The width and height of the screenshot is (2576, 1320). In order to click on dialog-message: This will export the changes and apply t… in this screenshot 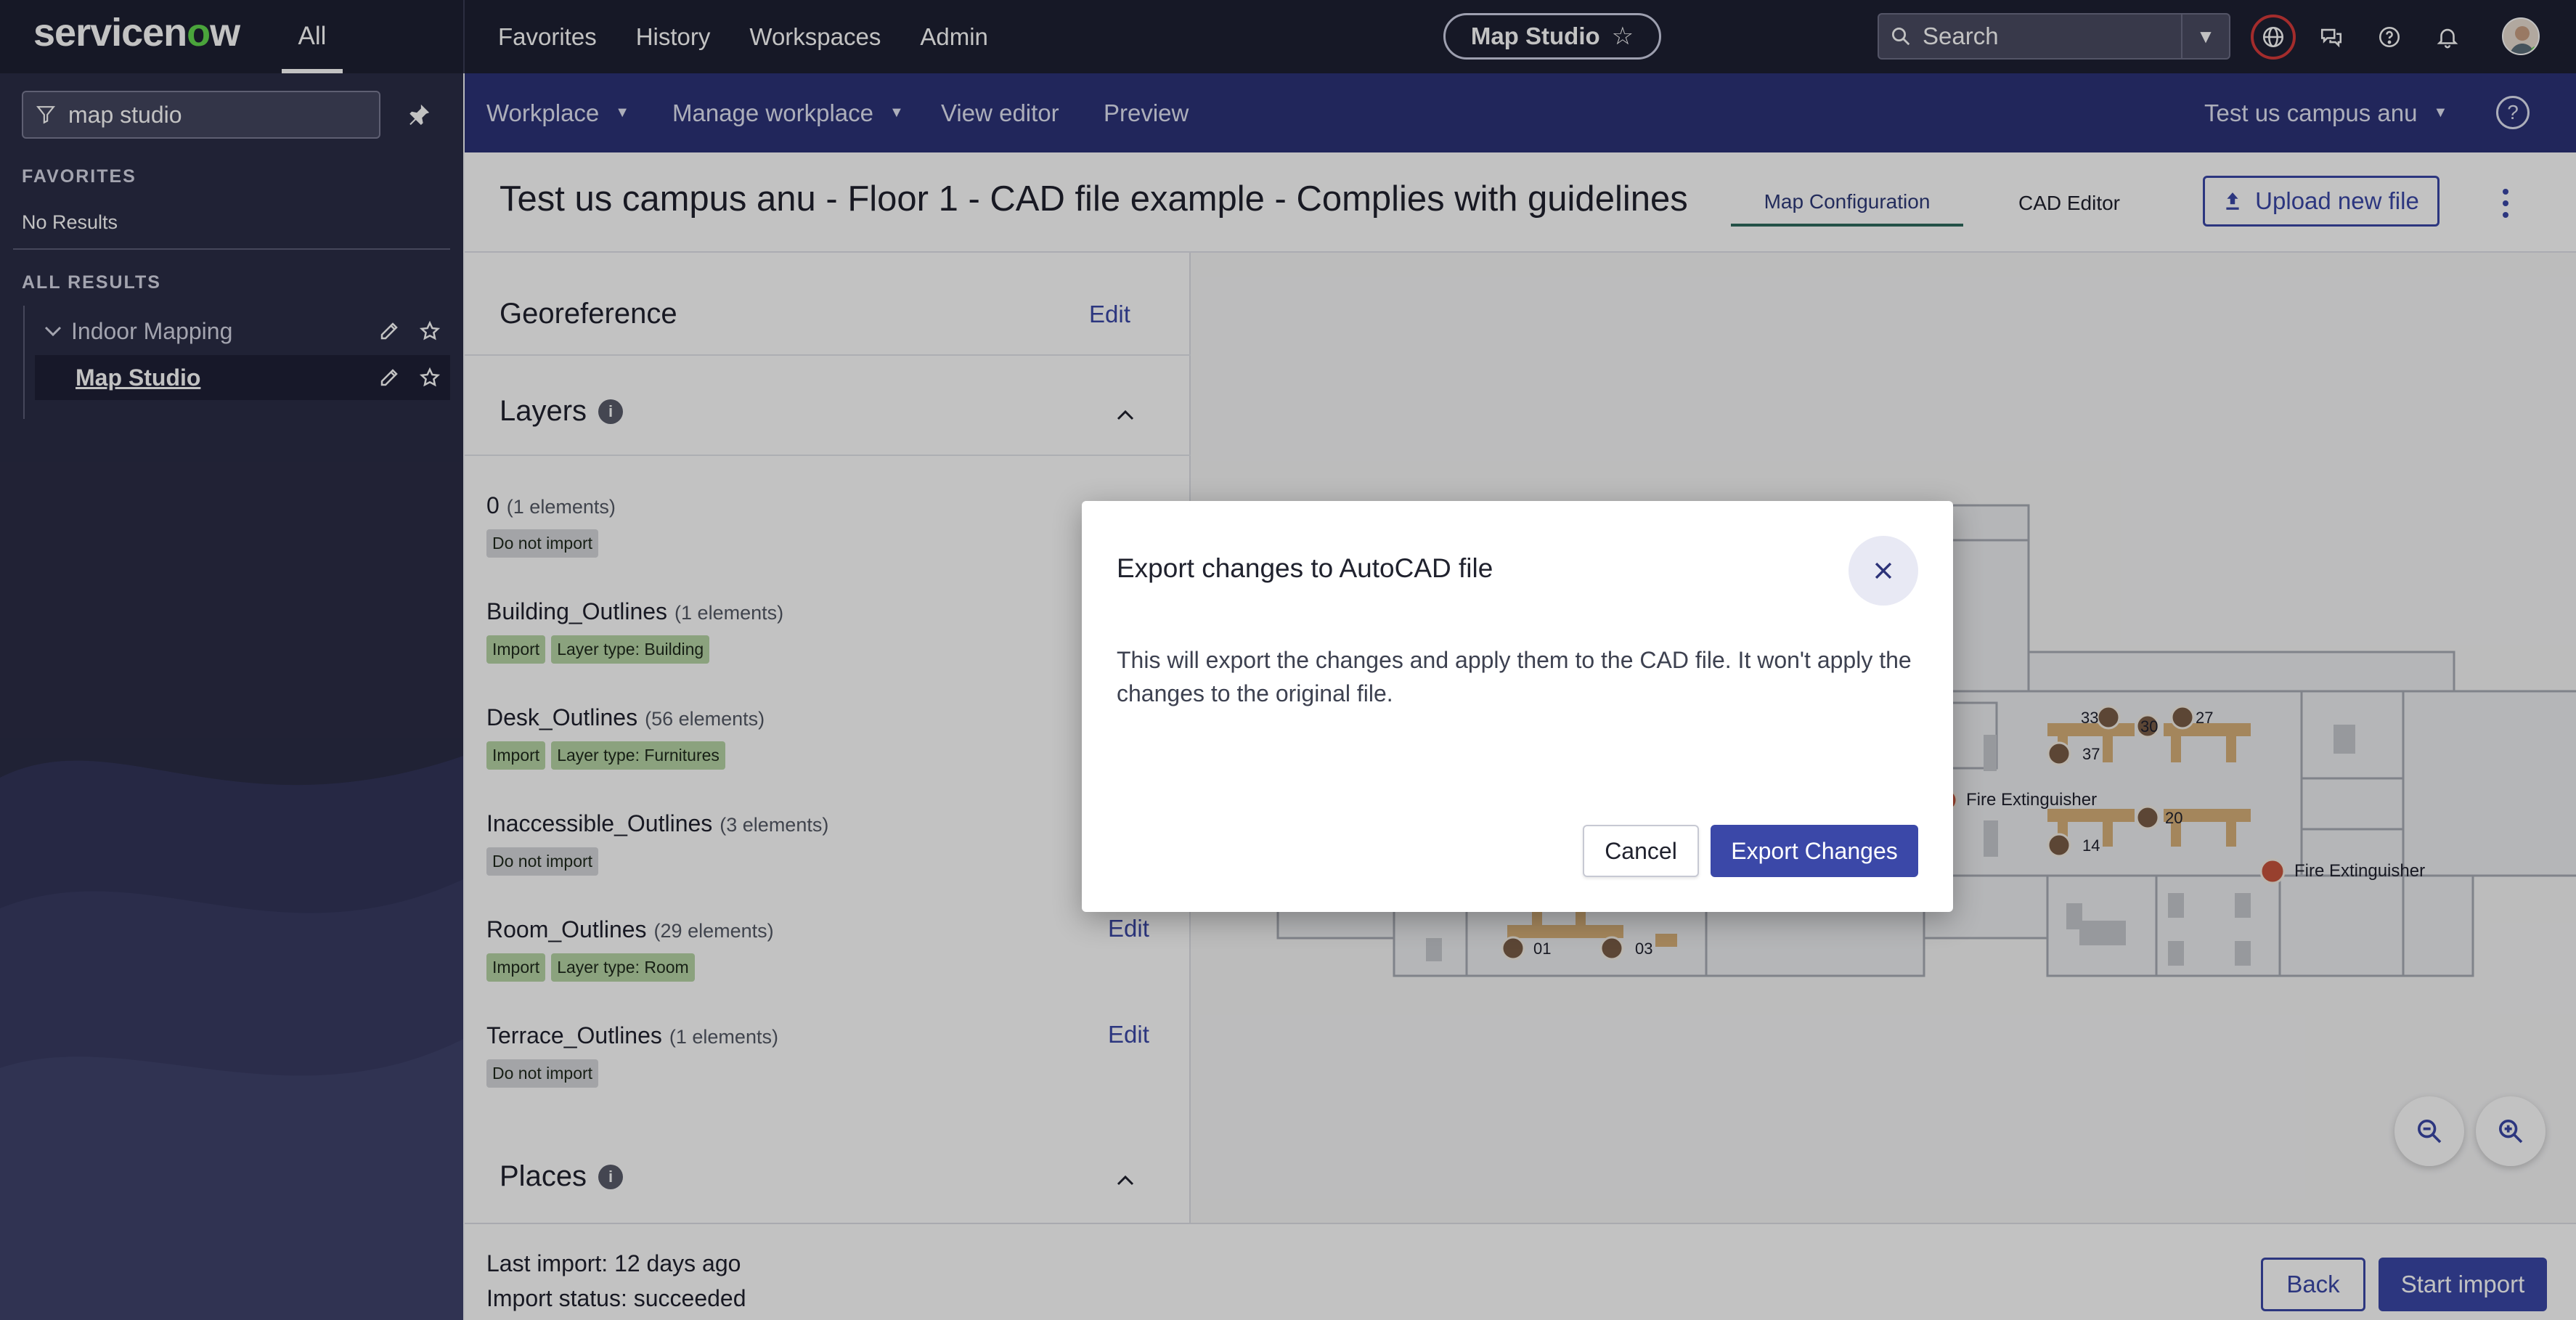, I will do `click(1514, 676)`.